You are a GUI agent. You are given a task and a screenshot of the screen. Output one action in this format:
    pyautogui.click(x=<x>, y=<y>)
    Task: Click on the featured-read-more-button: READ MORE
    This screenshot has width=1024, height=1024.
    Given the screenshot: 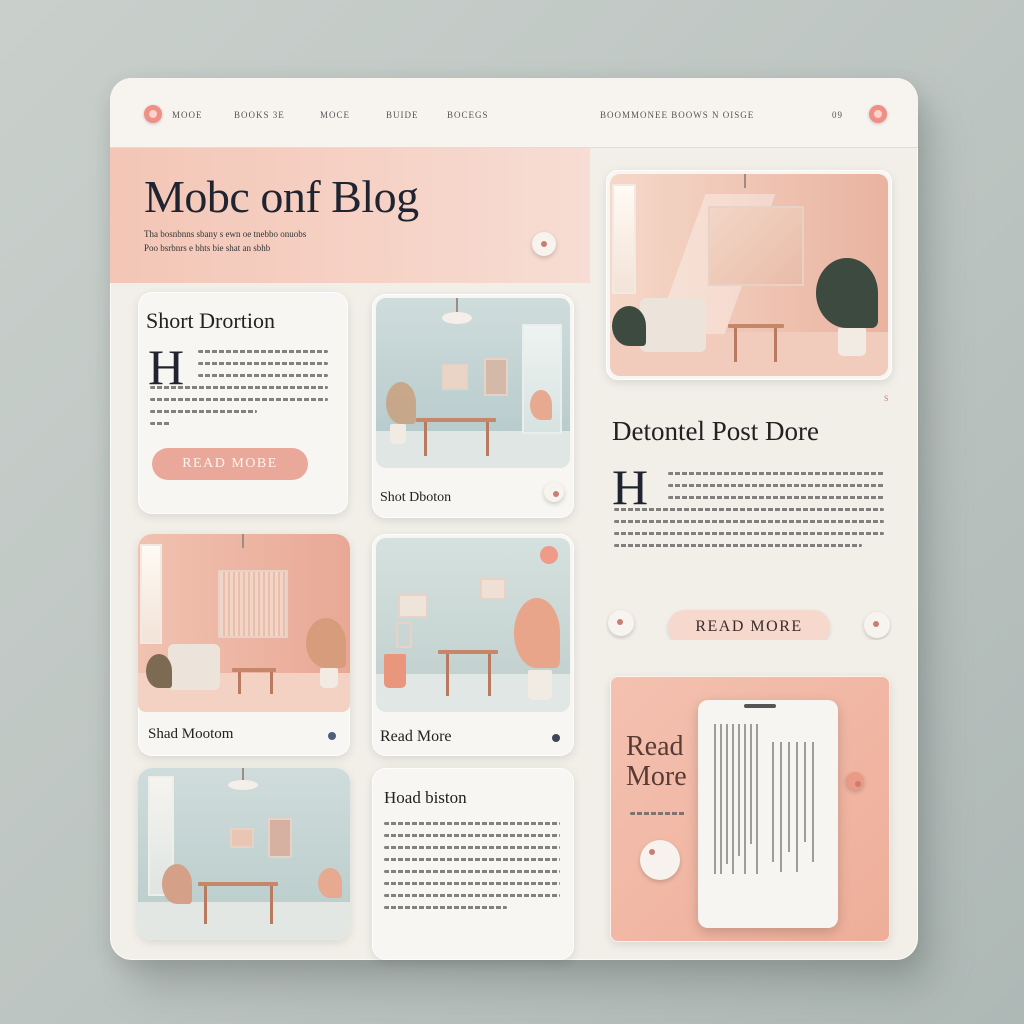 What is the action you would take?
    pyautogui.click(x=749, y=625)
    